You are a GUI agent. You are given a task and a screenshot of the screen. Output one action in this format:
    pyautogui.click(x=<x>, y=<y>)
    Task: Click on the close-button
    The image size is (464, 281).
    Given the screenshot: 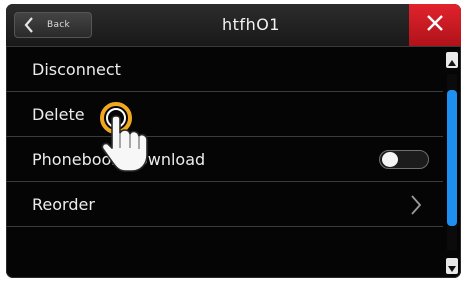 What is the action you would take?
    pyautogui.click(x=435, y=25)
    